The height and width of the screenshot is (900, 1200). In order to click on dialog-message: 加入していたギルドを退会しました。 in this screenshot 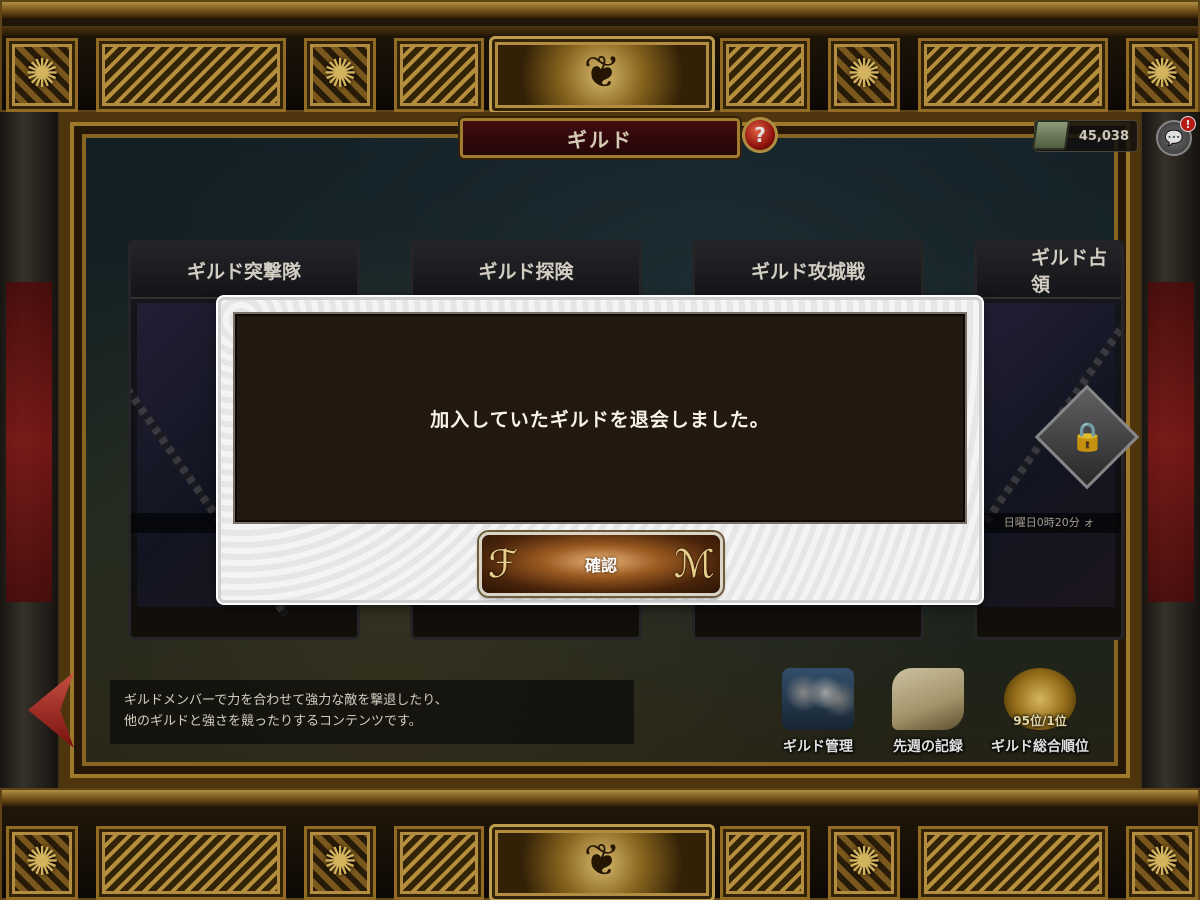, I will do `click(600, 419)`.